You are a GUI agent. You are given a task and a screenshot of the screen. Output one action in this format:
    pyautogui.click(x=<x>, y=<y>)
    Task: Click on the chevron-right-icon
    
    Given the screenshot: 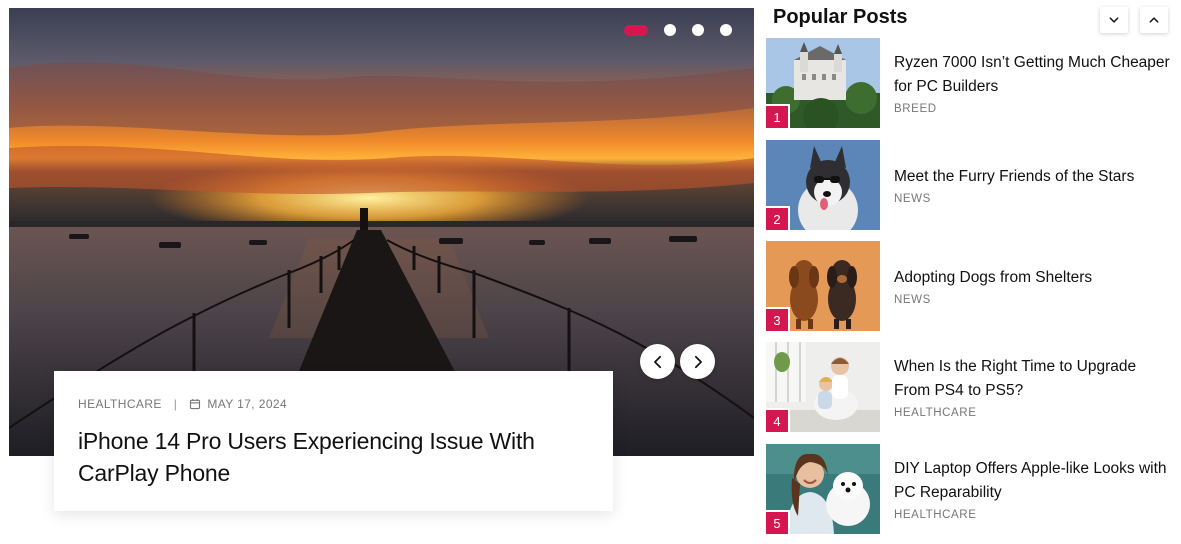 What is the action you would take?
    pyautogui.click(x=698, y=361)
    